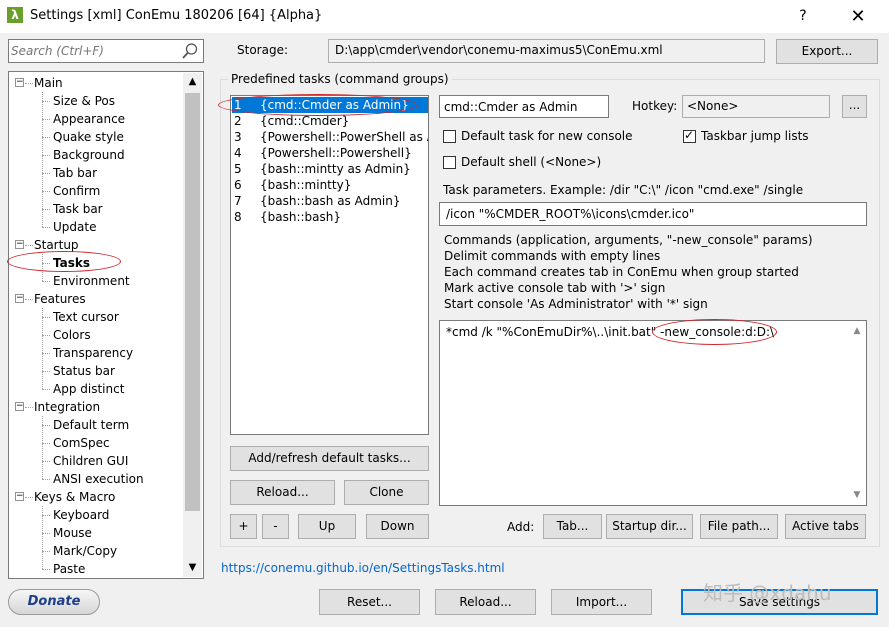  Describe the element at coordinates (76, 191) in the screenshot. I see `tree-item-confirm: Confirm` at that location.